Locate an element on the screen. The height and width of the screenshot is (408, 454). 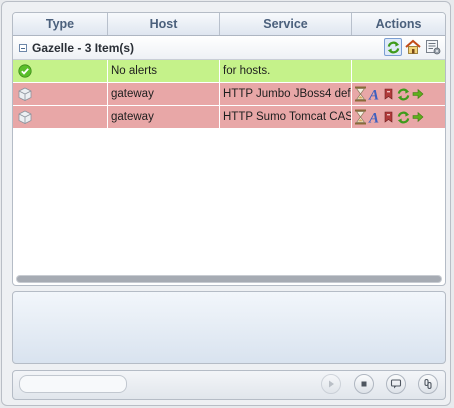
column-header-service: Service is located at coordinates (286, 24).